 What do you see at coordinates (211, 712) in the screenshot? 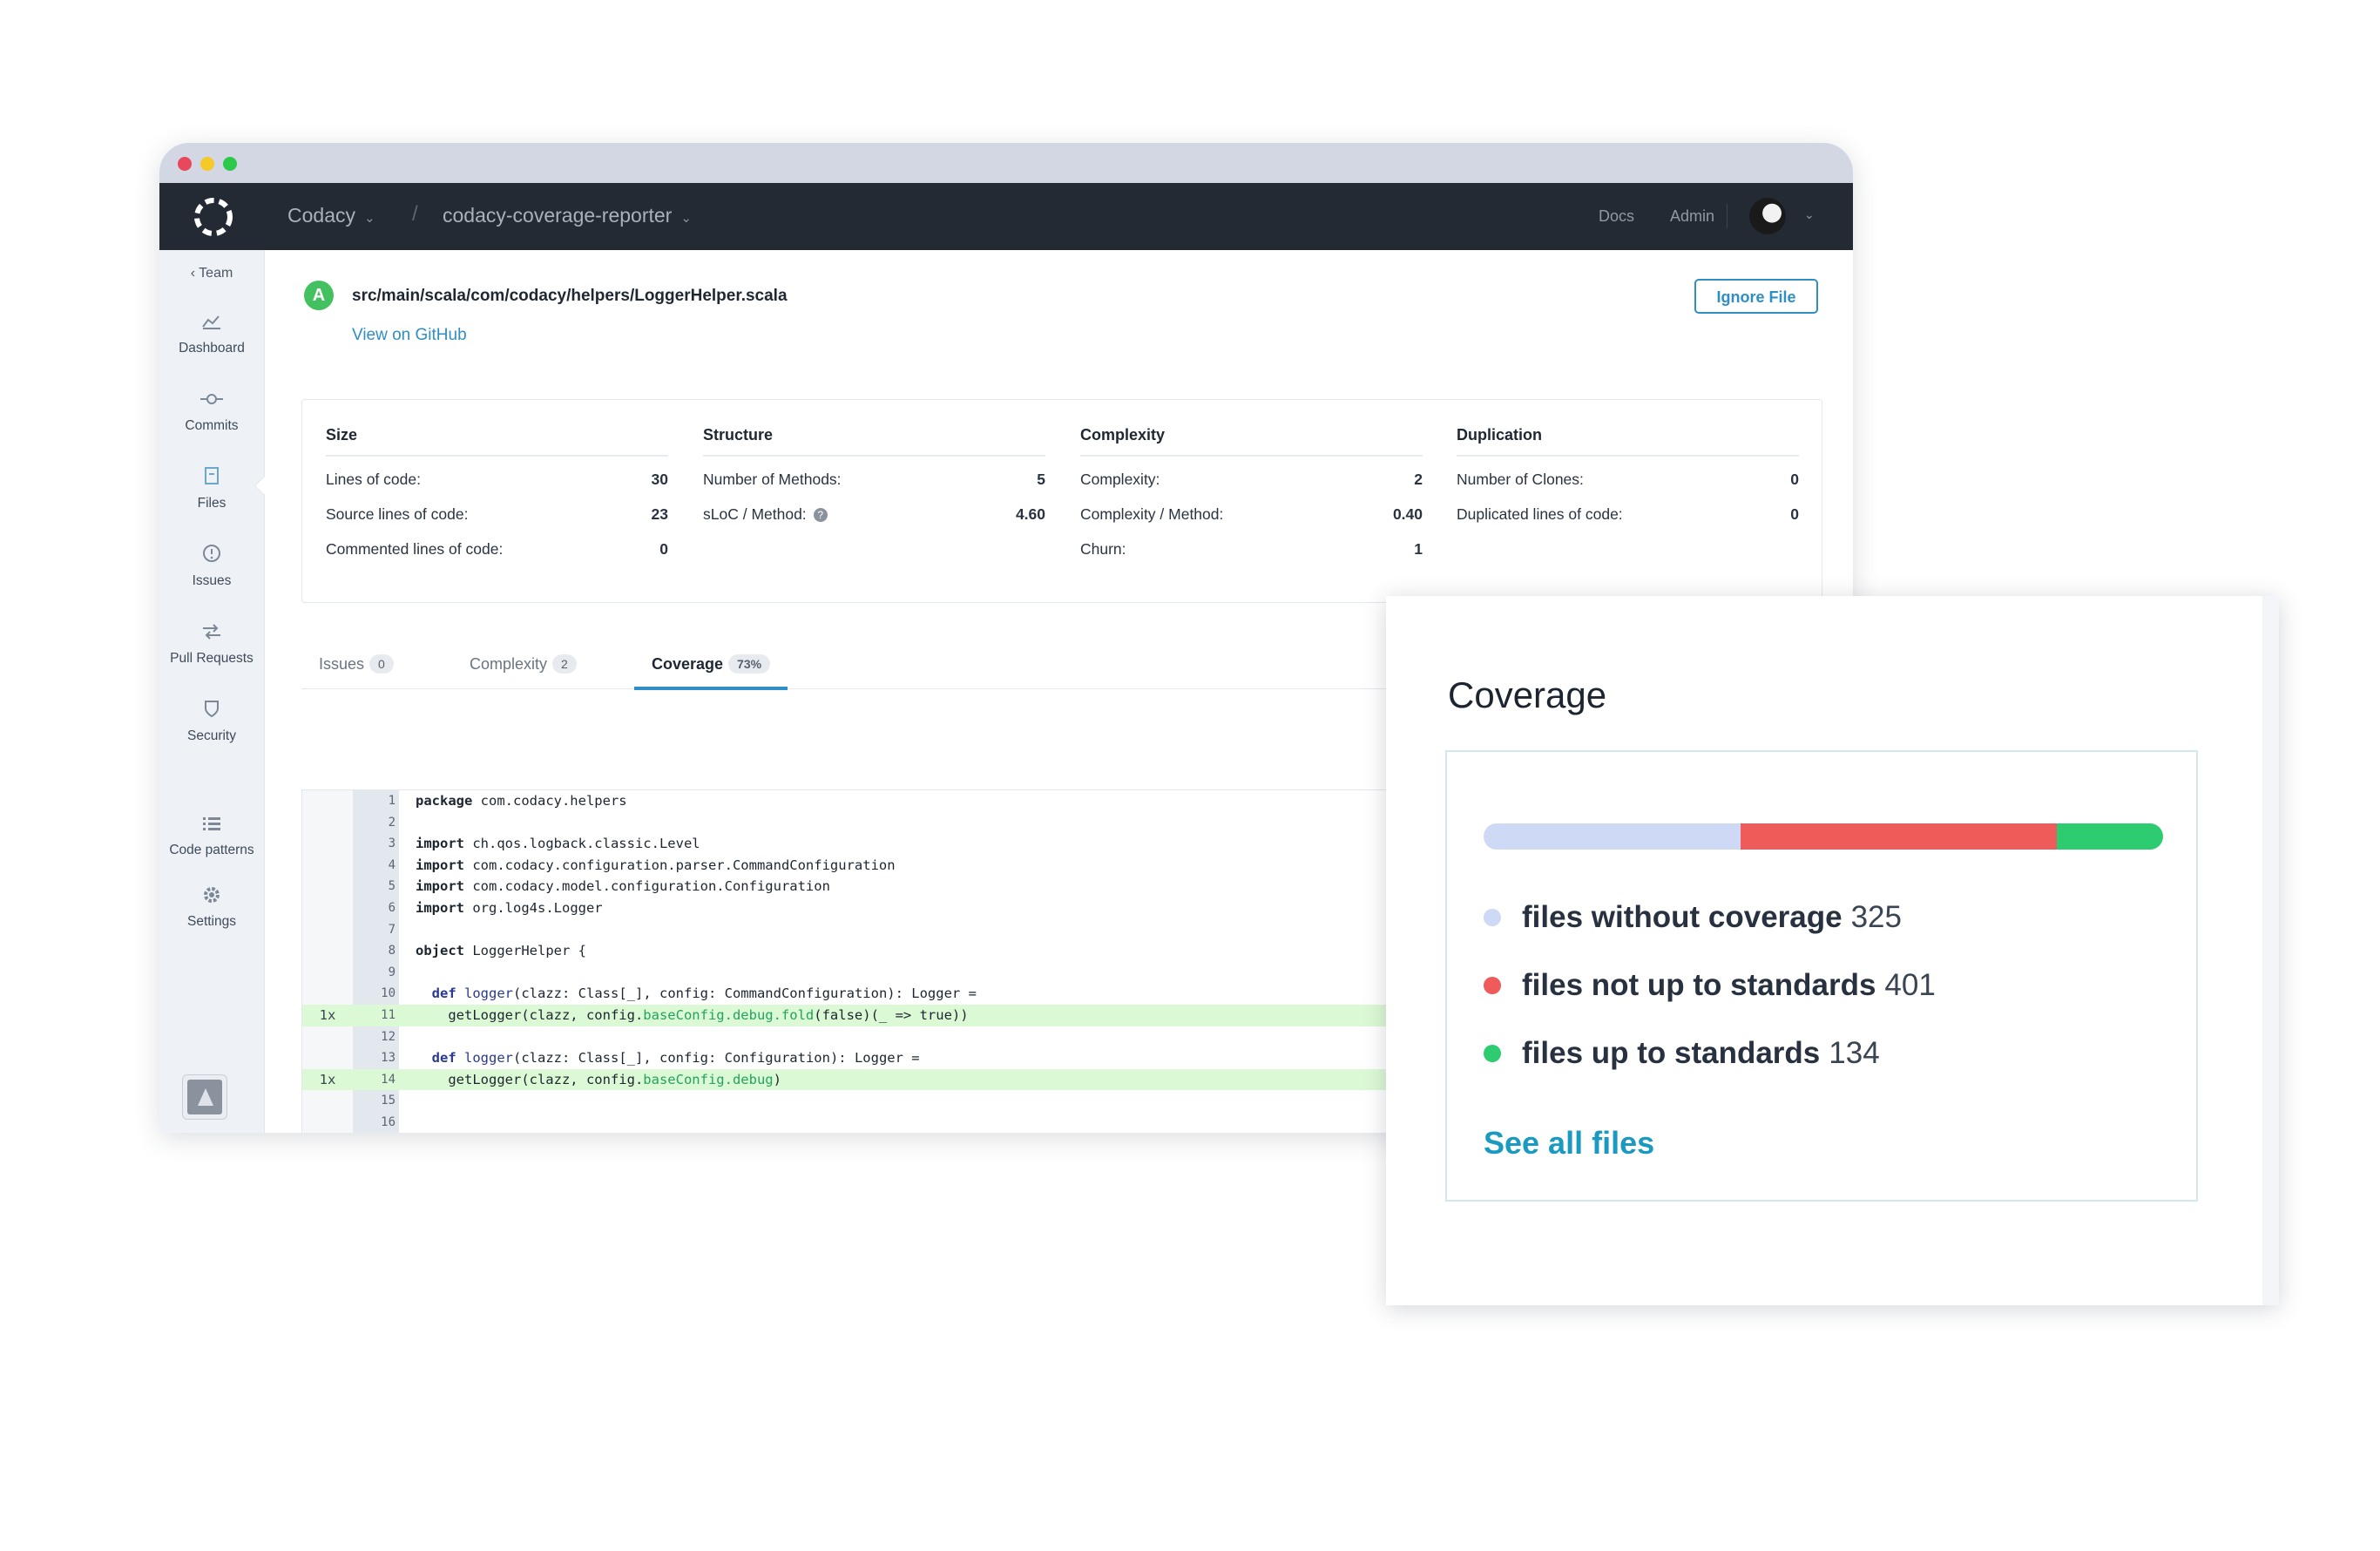
I see `shield-icon` at bounding box center [211, 712].